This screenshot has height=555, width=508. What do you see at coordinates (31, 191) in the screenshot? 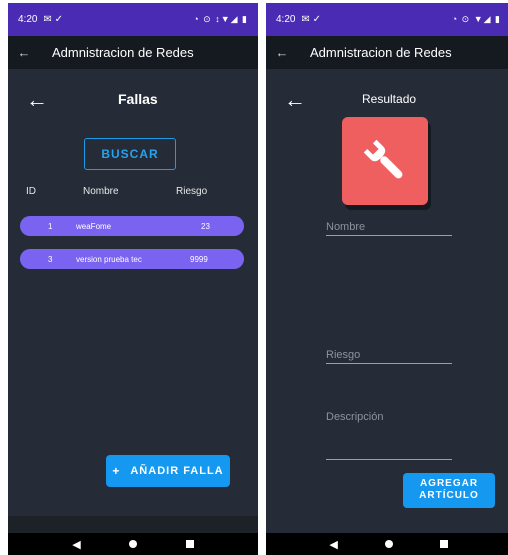
I see `column-header-id: ID` at bounding box center [31, 191].